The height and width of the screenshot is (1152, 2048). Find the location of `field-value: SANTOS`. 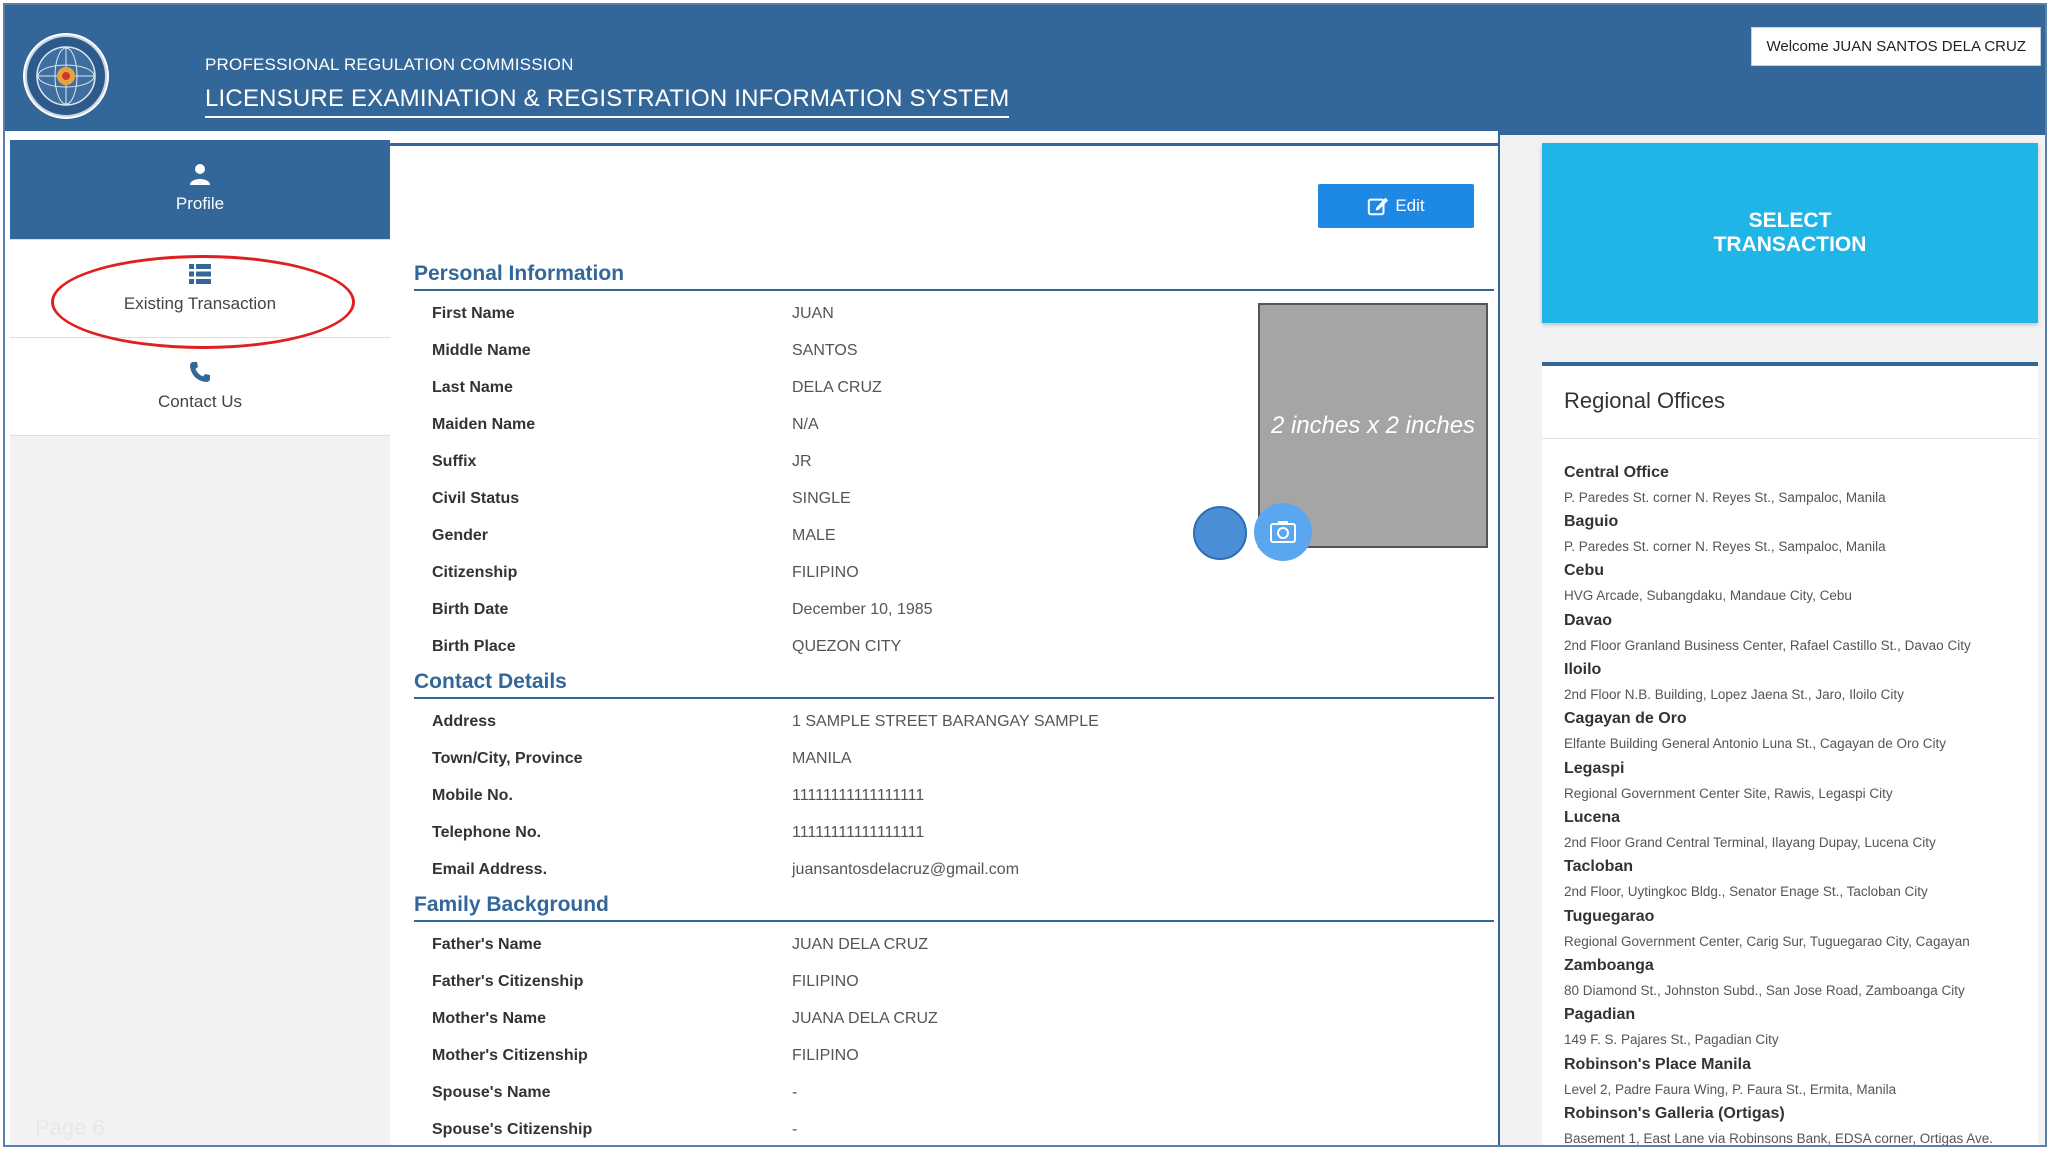

field-value: SANTOS is located at coordinates (825, 350).